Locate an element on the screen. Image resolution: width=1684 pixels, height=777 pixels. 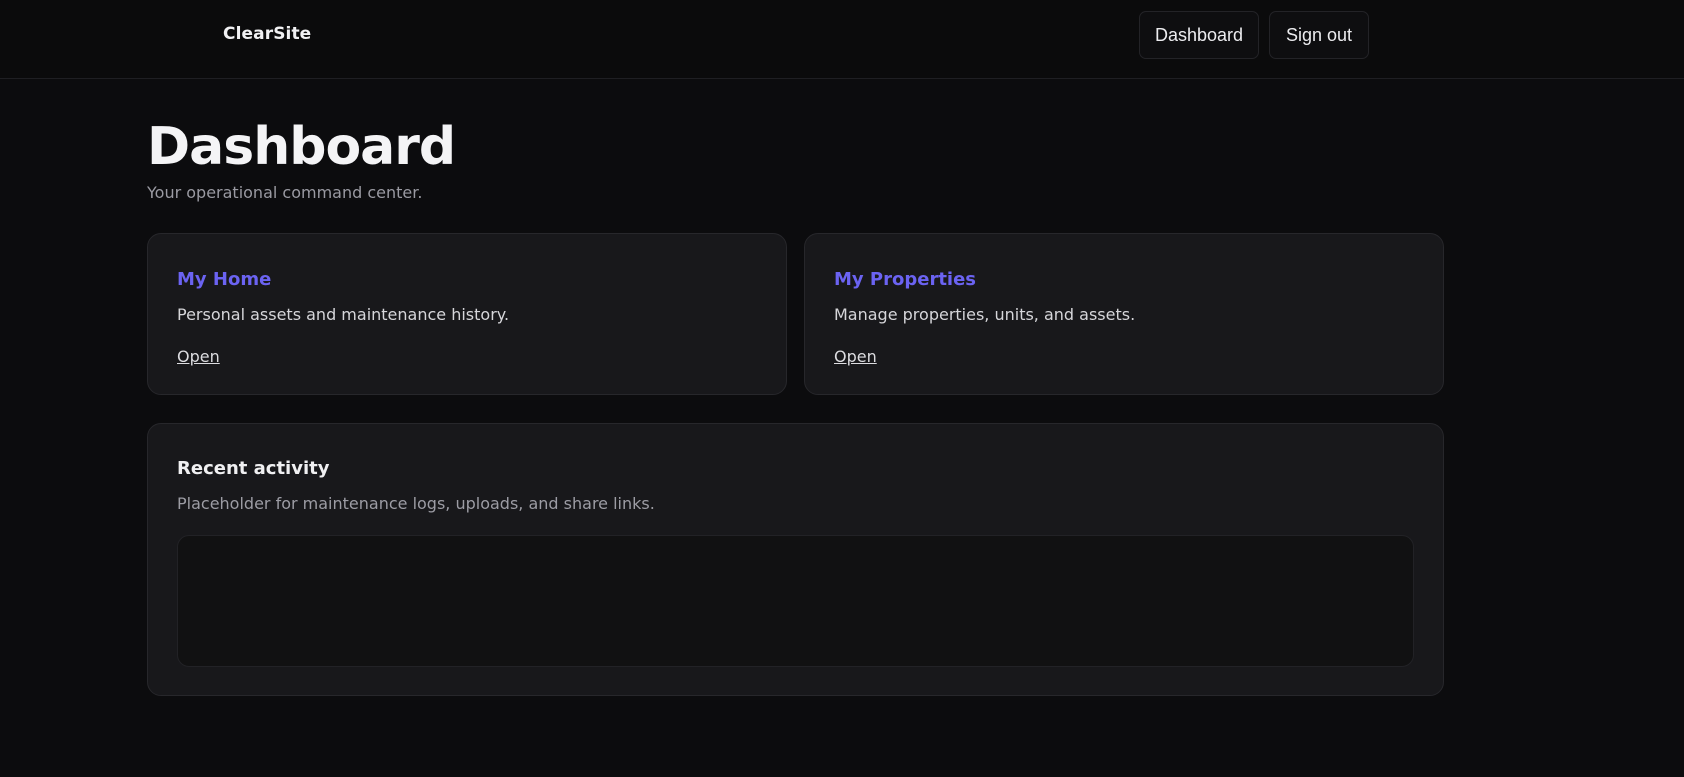
recent-activity-panel is located at coordinates (795, 601).